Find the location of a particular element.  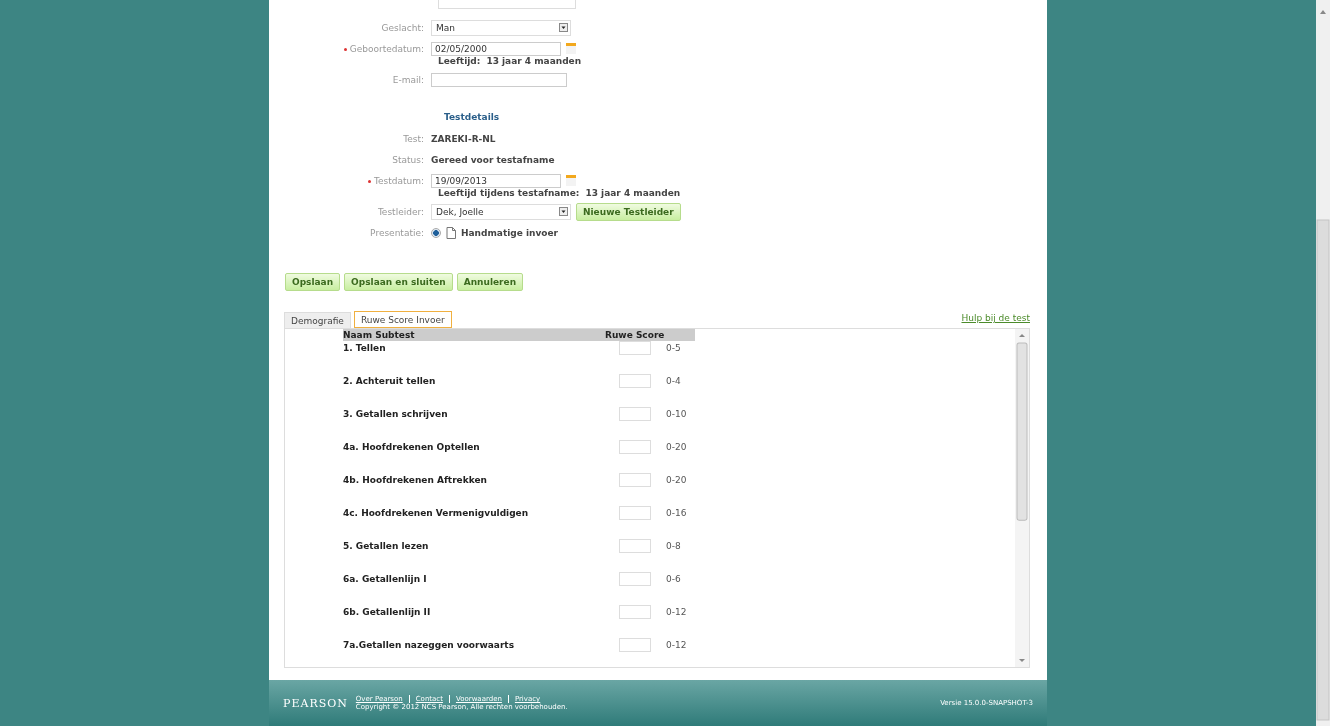

score-range: 0-8 is located at coordinates (673, 545).